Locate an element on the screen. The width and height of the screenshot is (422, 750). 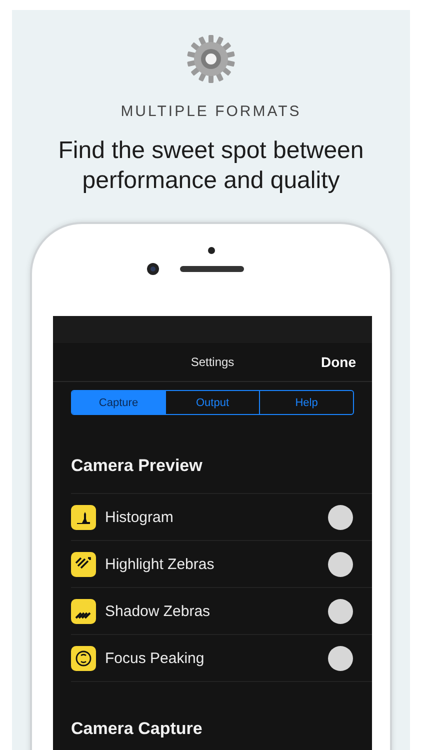
gear-icon is located at coordinates (211, 59).